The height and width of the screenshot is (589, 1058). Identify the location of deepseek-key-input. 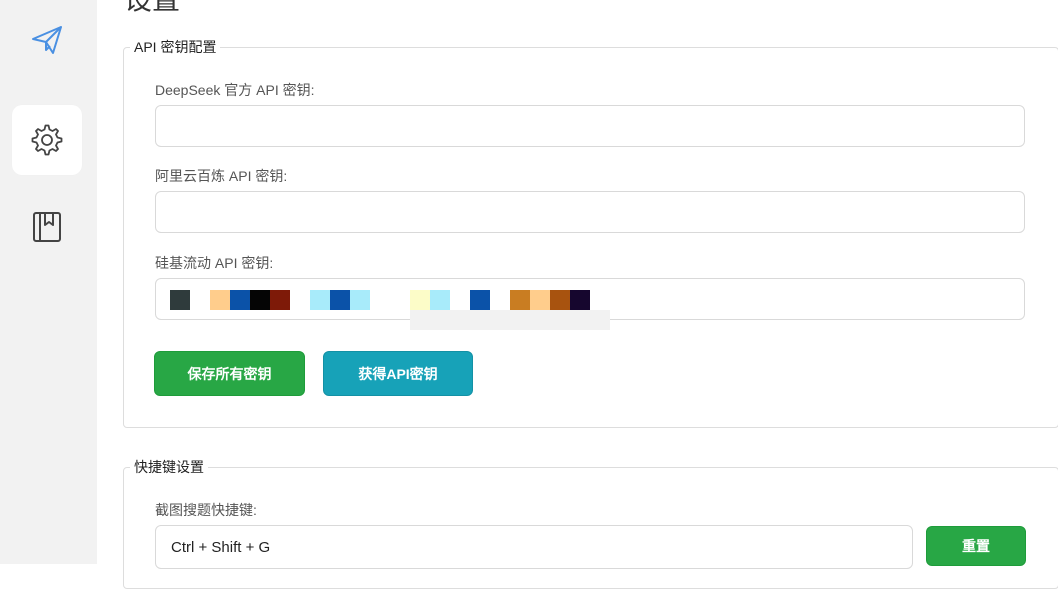
(590, 126).